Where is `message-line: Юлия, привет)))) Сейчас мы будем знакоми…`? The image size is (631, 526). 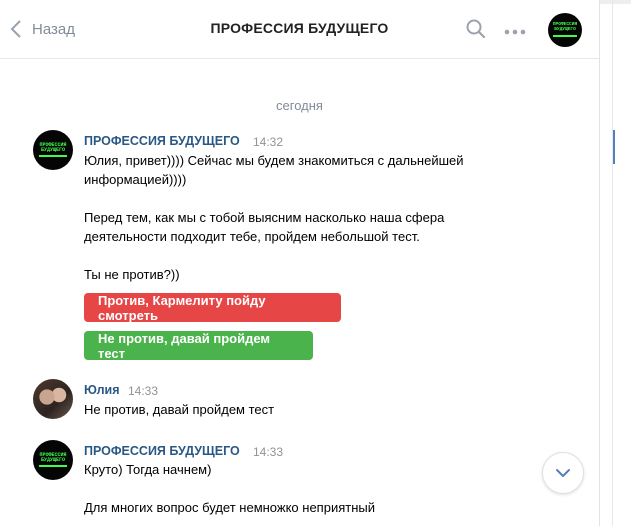 message-line: Юлия, привет)))) Сейчас мы будем знакоми… is located at coordinates (274, 160).